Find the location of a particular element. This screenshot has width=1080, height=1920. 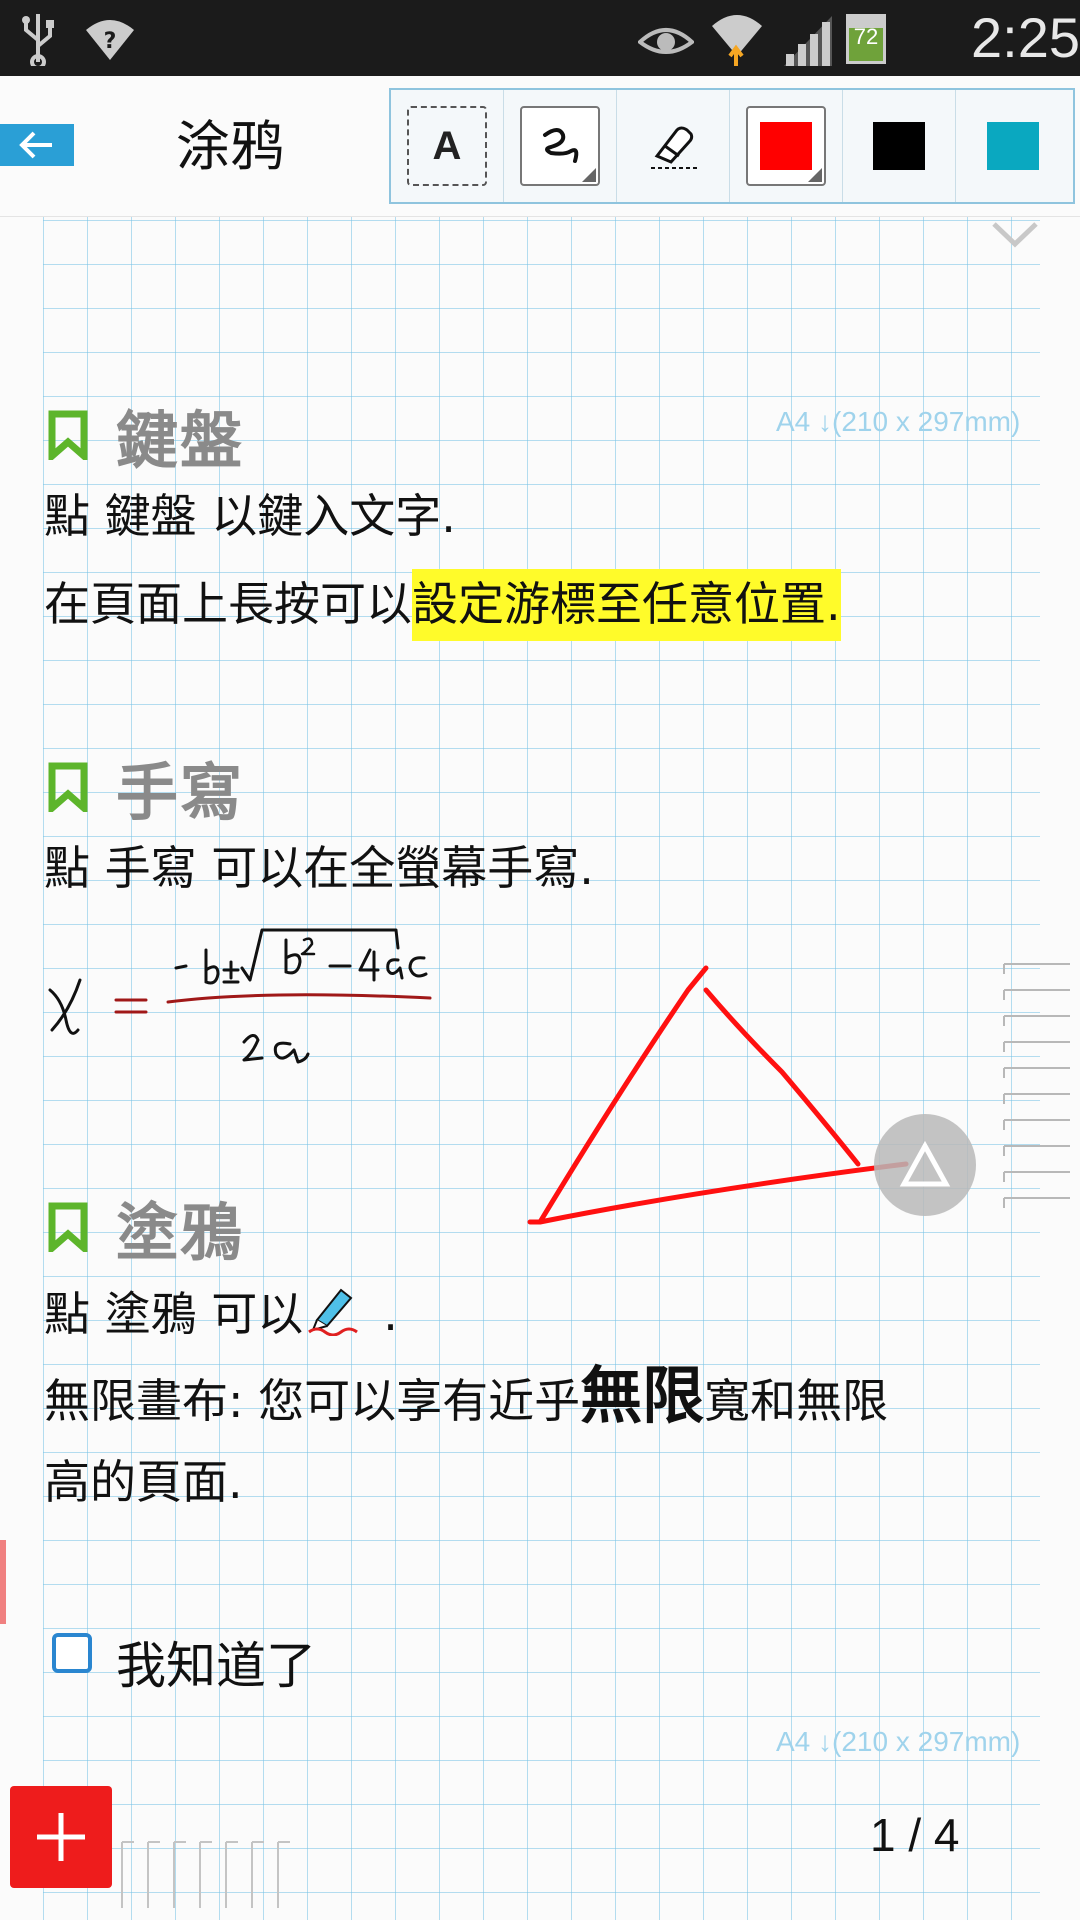

body-line: 點 塗鴉 可以 . is located at coordinates (221, 1312).